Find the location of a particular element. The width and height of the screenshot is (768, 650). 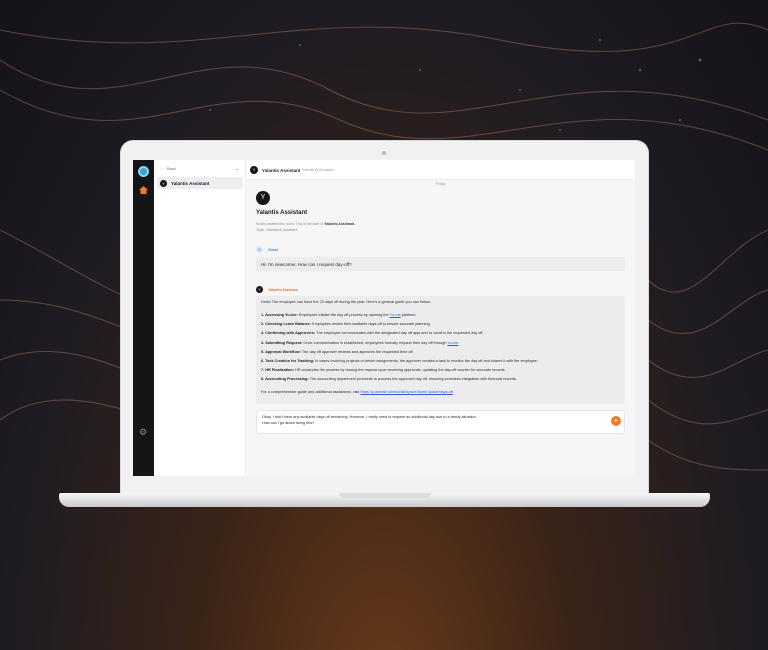

user-name: Guest is located at coordinates (273, 250).